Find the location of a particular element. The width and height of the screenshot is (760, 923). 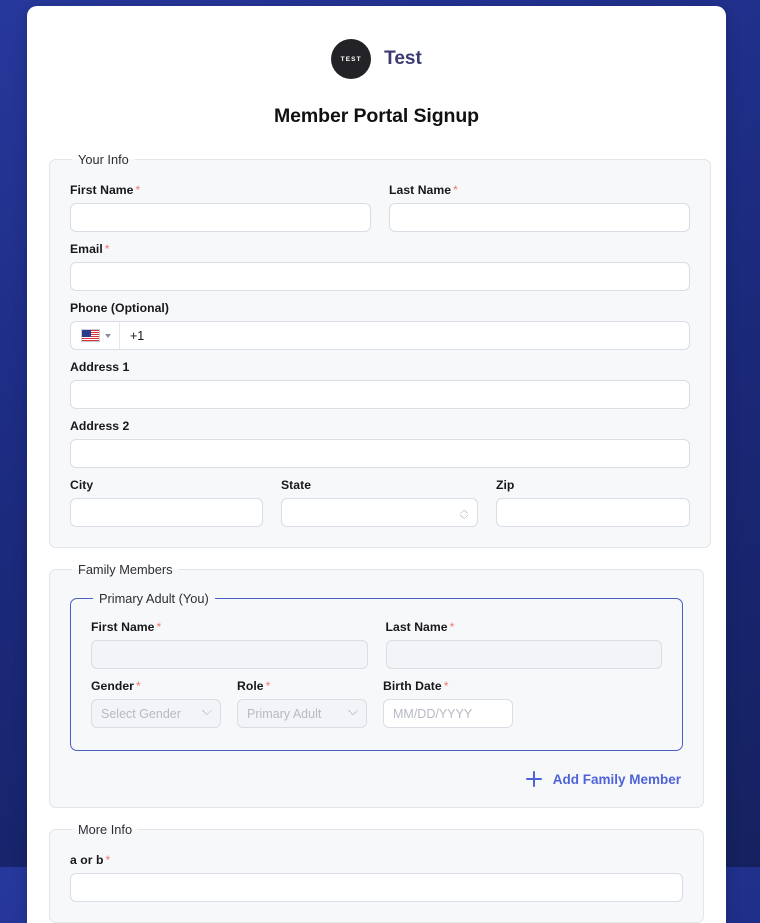

label-member-role: Role * is located at coordinates (302, 686).